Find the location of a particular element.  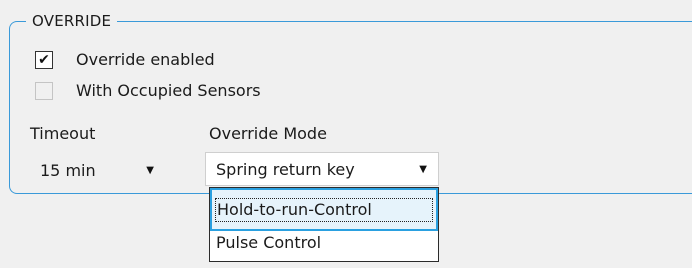

override-enabled-checkbox: ✔ is located at coordinates (44, 60).